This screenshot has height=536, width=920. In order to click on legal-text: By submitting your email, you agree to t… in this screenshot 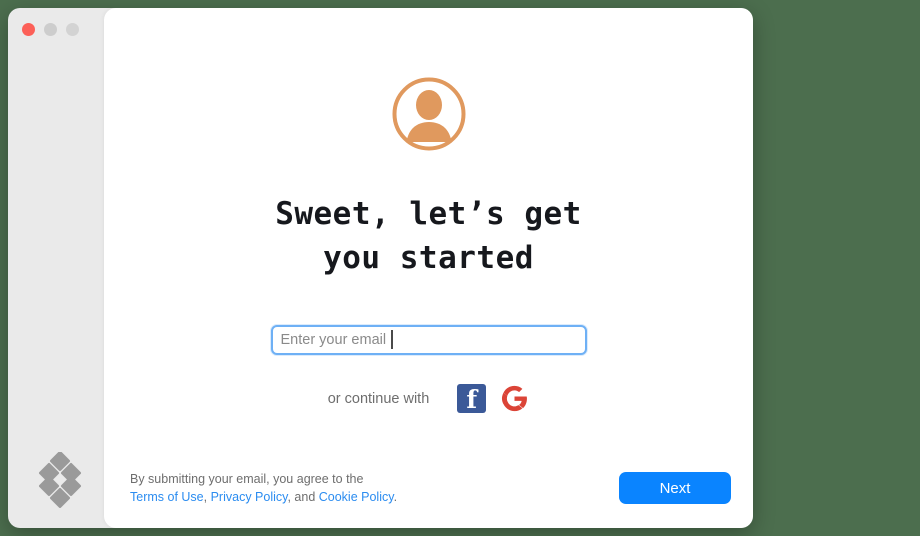, I will do `click(263, 488)`.